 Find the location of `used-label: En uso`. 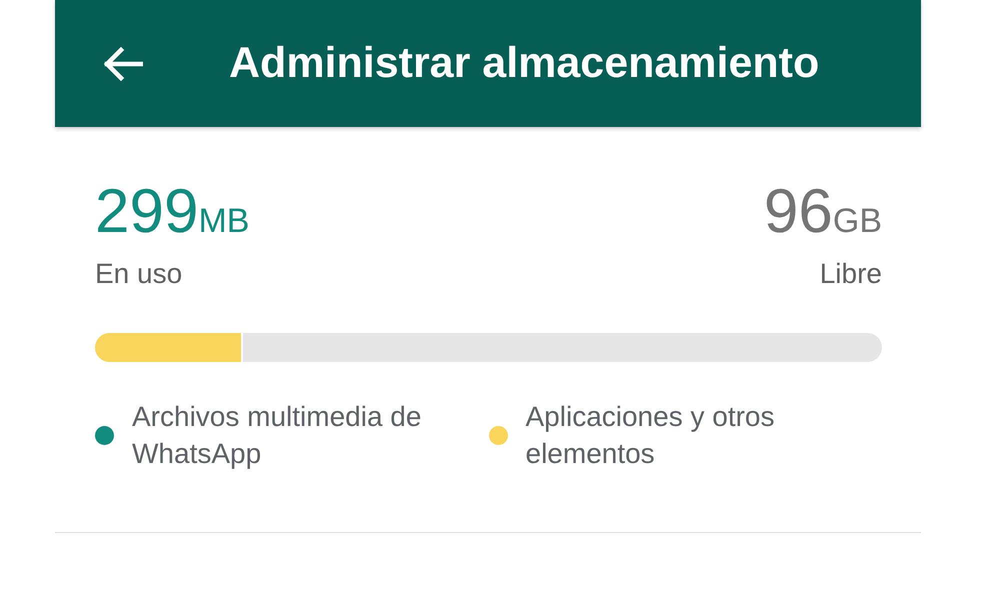

used-label: En uso is located at coordinates (138, 274).